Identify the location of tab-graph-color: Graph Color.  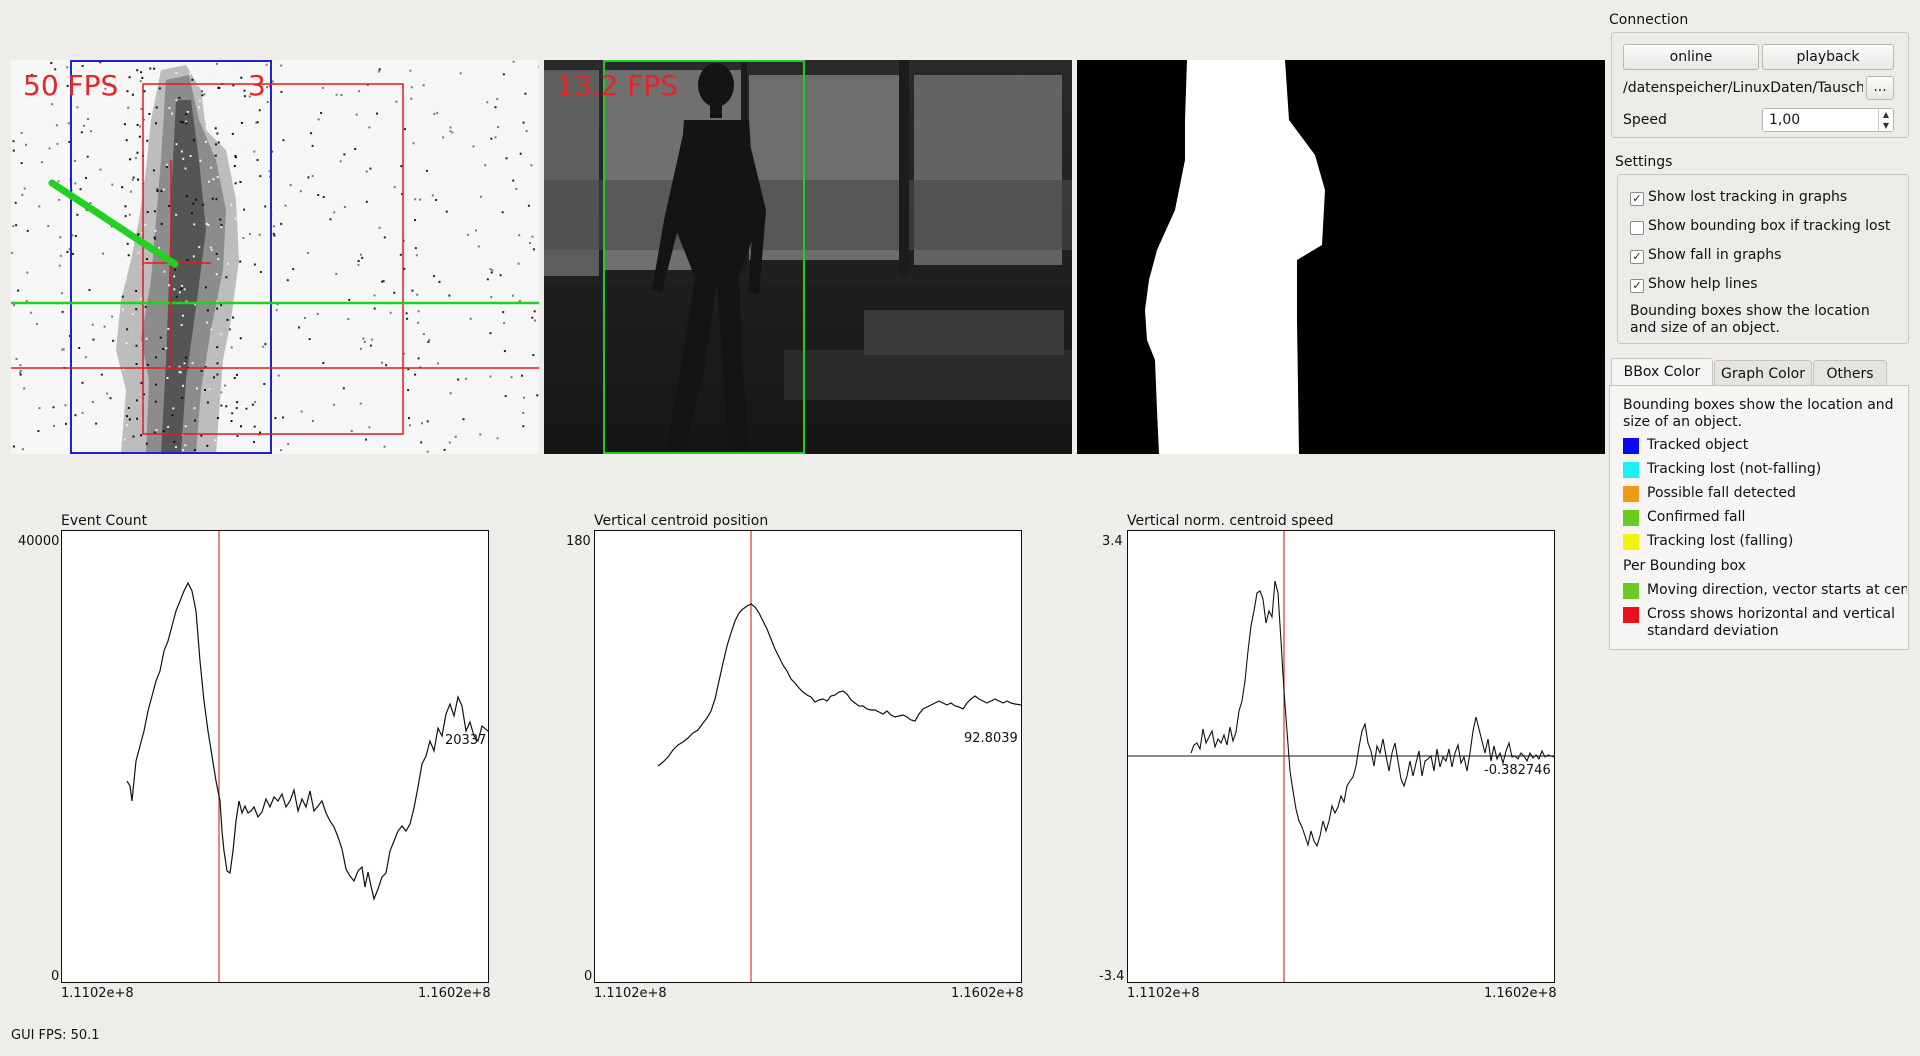
(1763, 373).